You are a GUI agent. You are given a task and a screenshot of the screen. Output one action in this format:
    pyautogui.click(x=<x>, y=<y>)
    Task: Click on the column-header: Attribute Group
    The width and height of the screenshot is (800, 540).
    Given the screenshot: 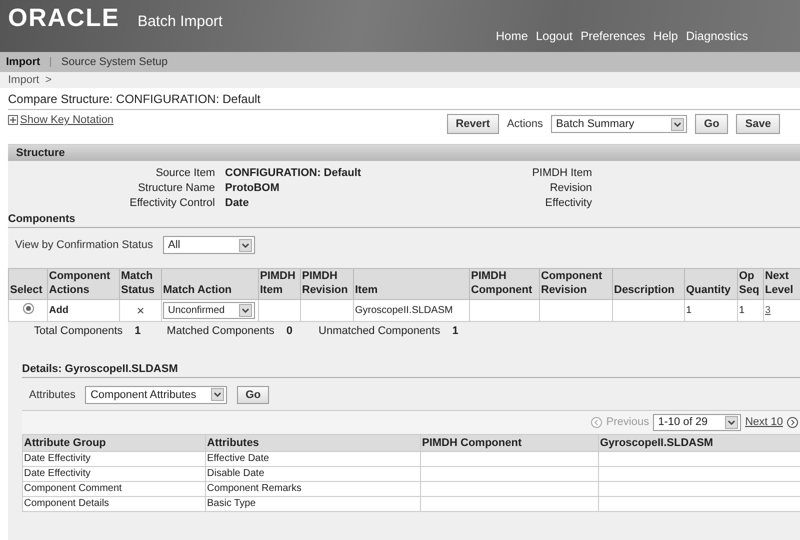 What is the action you would take?
    pyautogui.click(x=114, y=442)
    